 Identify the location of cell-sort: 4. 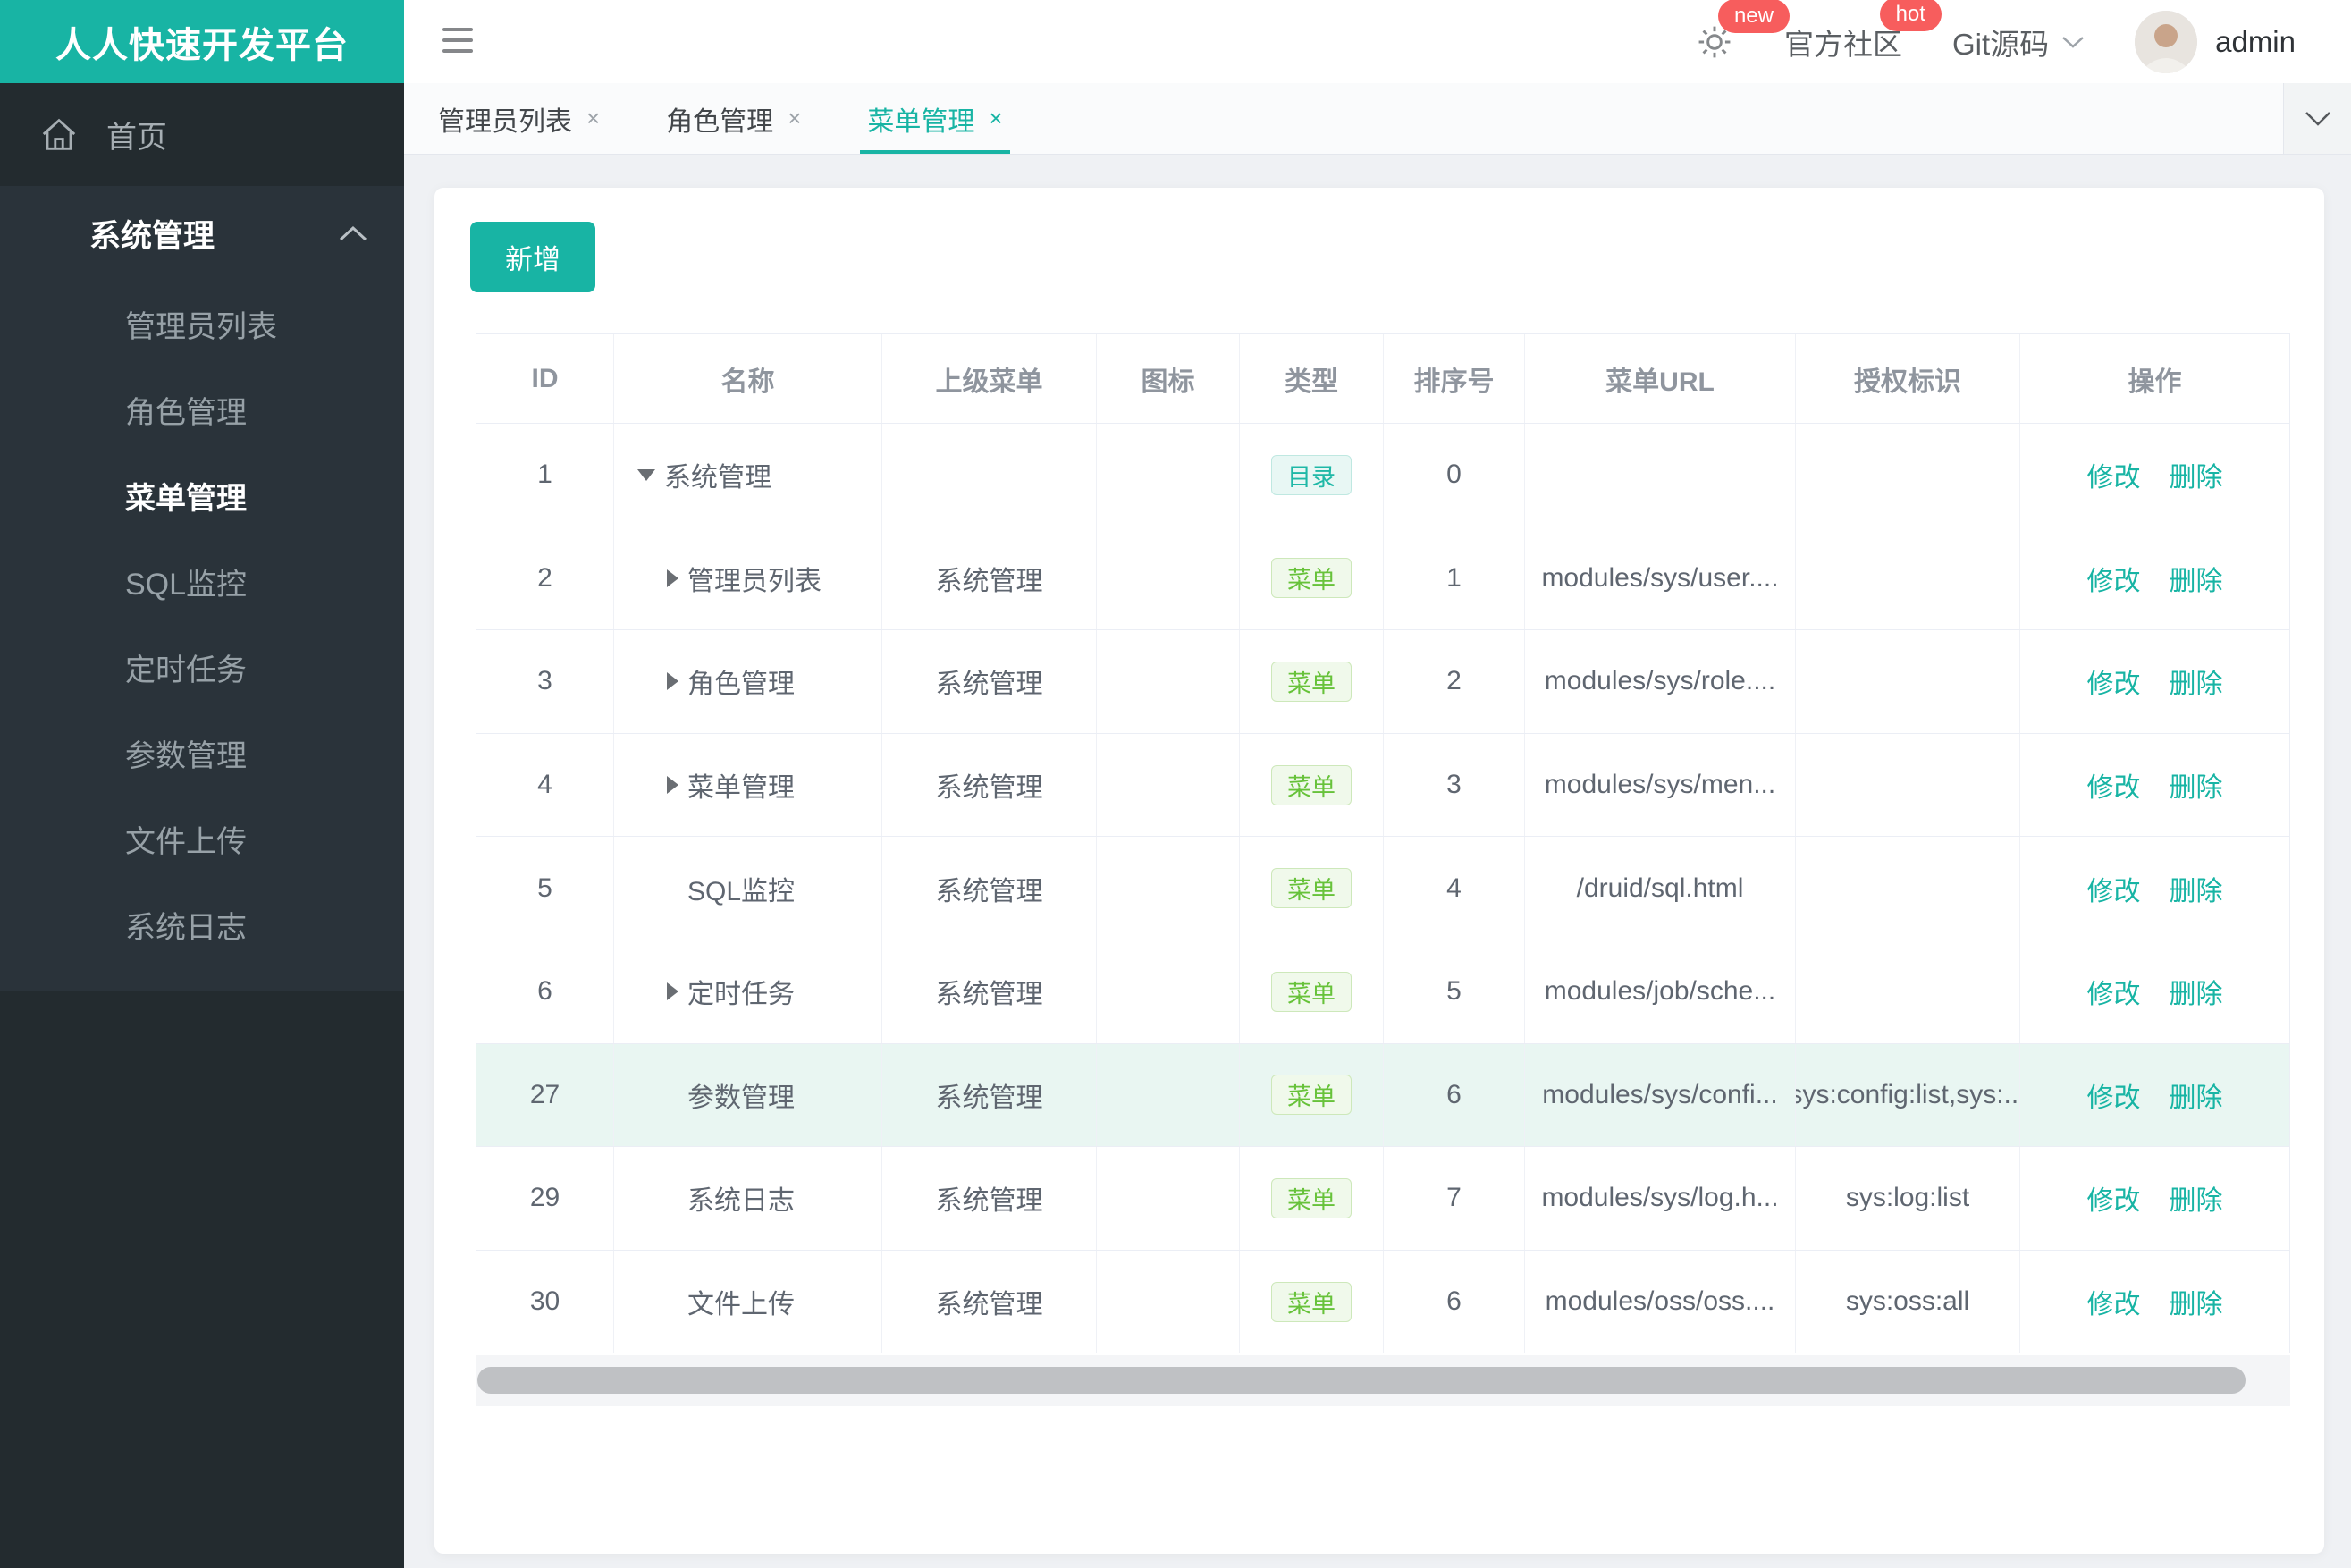
(1454, 888).